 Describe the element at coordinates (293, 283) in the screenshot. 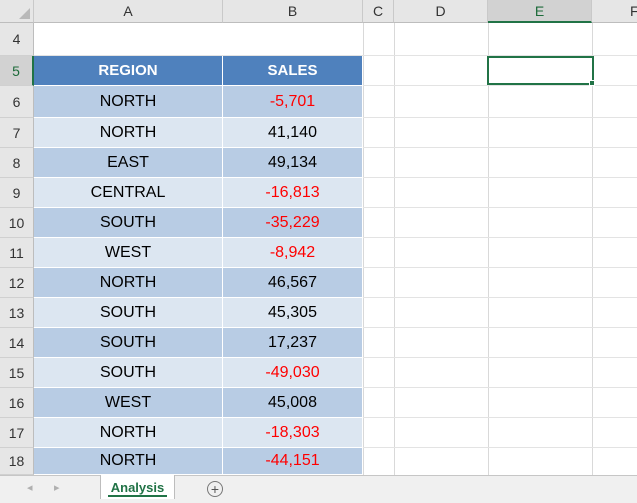

I see `sales-cell: 46,567` at that location.